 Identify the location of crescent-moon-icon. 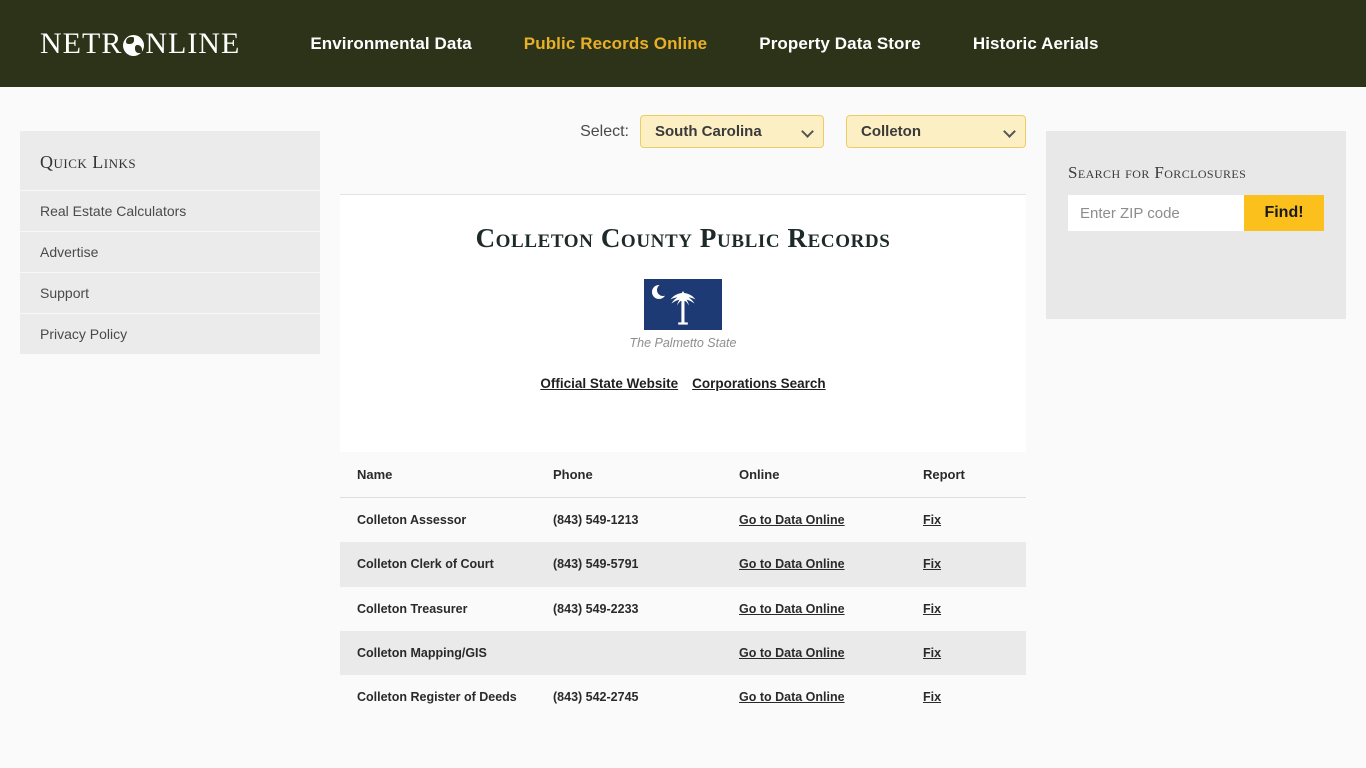
(660, 291).